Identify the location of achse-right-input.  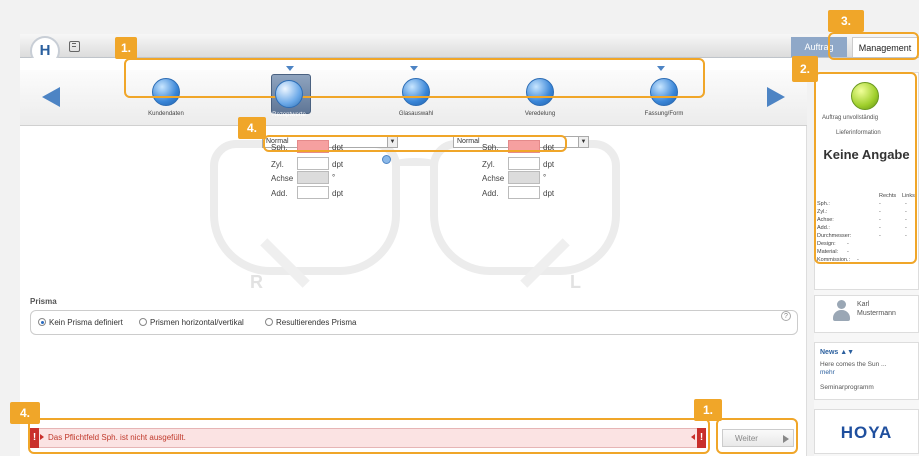
(313, 177).